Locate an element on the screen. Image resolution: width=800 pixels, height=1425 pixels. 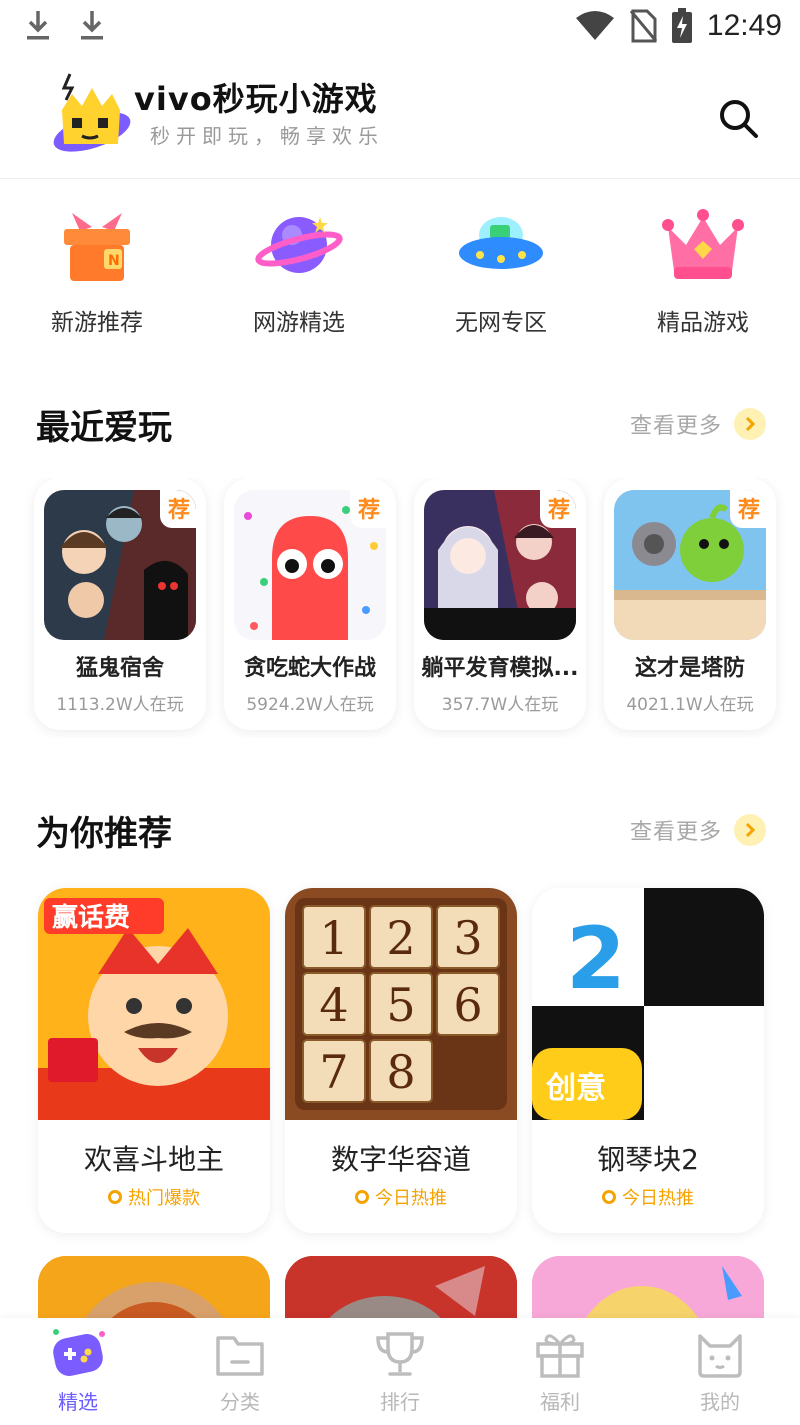
nav-item-featured: 精选 is located at coordinates (78, 1371).